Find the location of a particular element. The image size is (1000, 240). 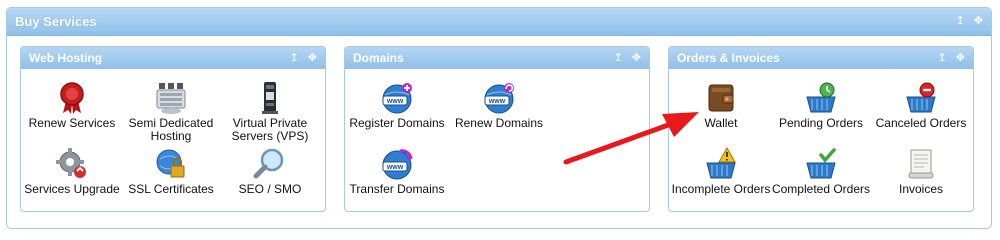

register-domains-button: www Register Domains is located at coordinates (397, 105).